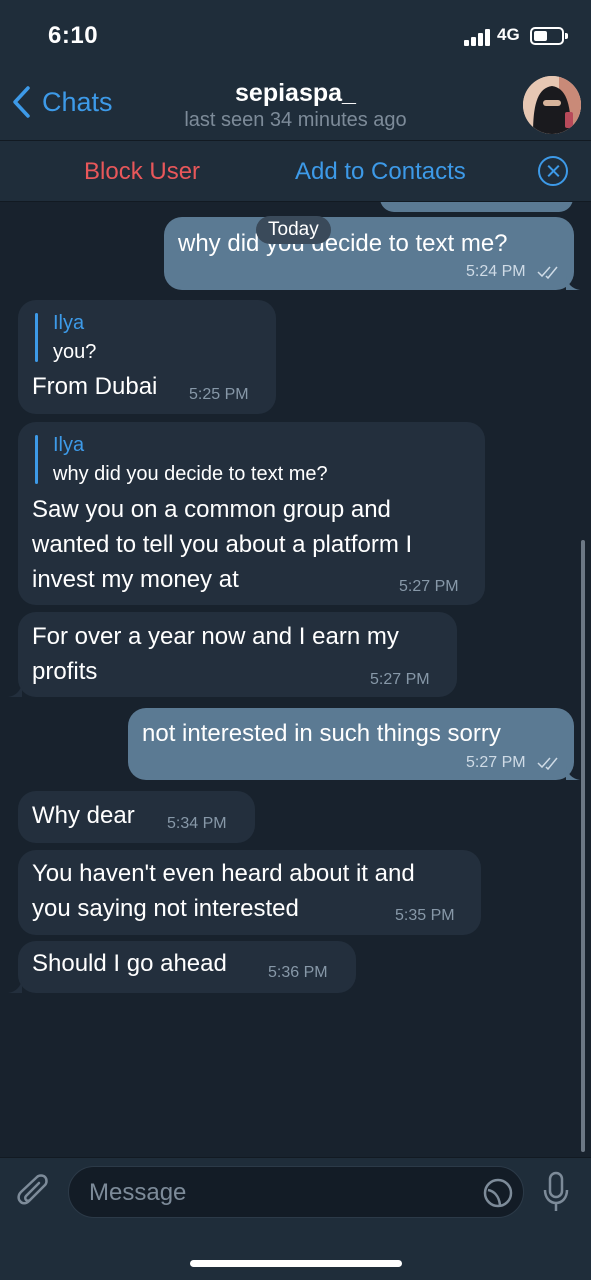  What do you see at coordinates (476, 207) in the screenshot?
I see `previous-message-bubble` at bounding box center [476, 207].